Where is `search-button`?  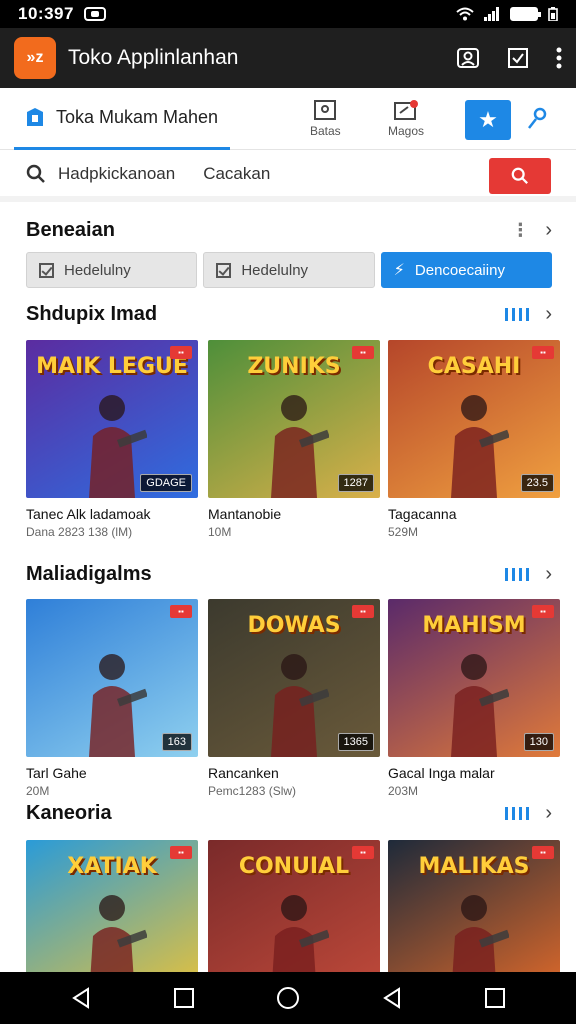
search-button is located at coordinates (520, 176).